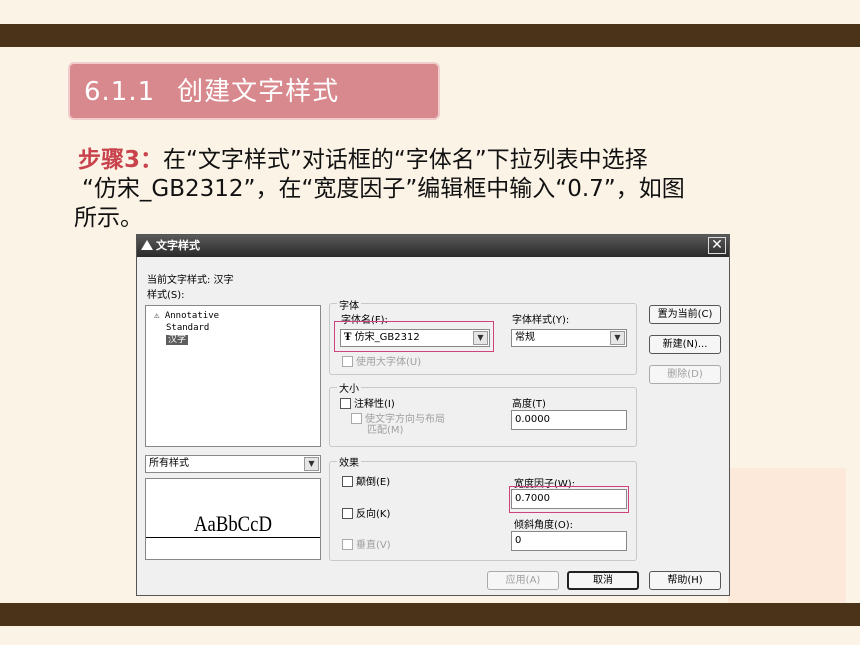 The width and height of the screenshot is (860, 645). What do you see at coordinates (381, 360) in the screenshot?
I see `big-font-checkbox: 使用大字体(U)` at bounding box center [381, 360].